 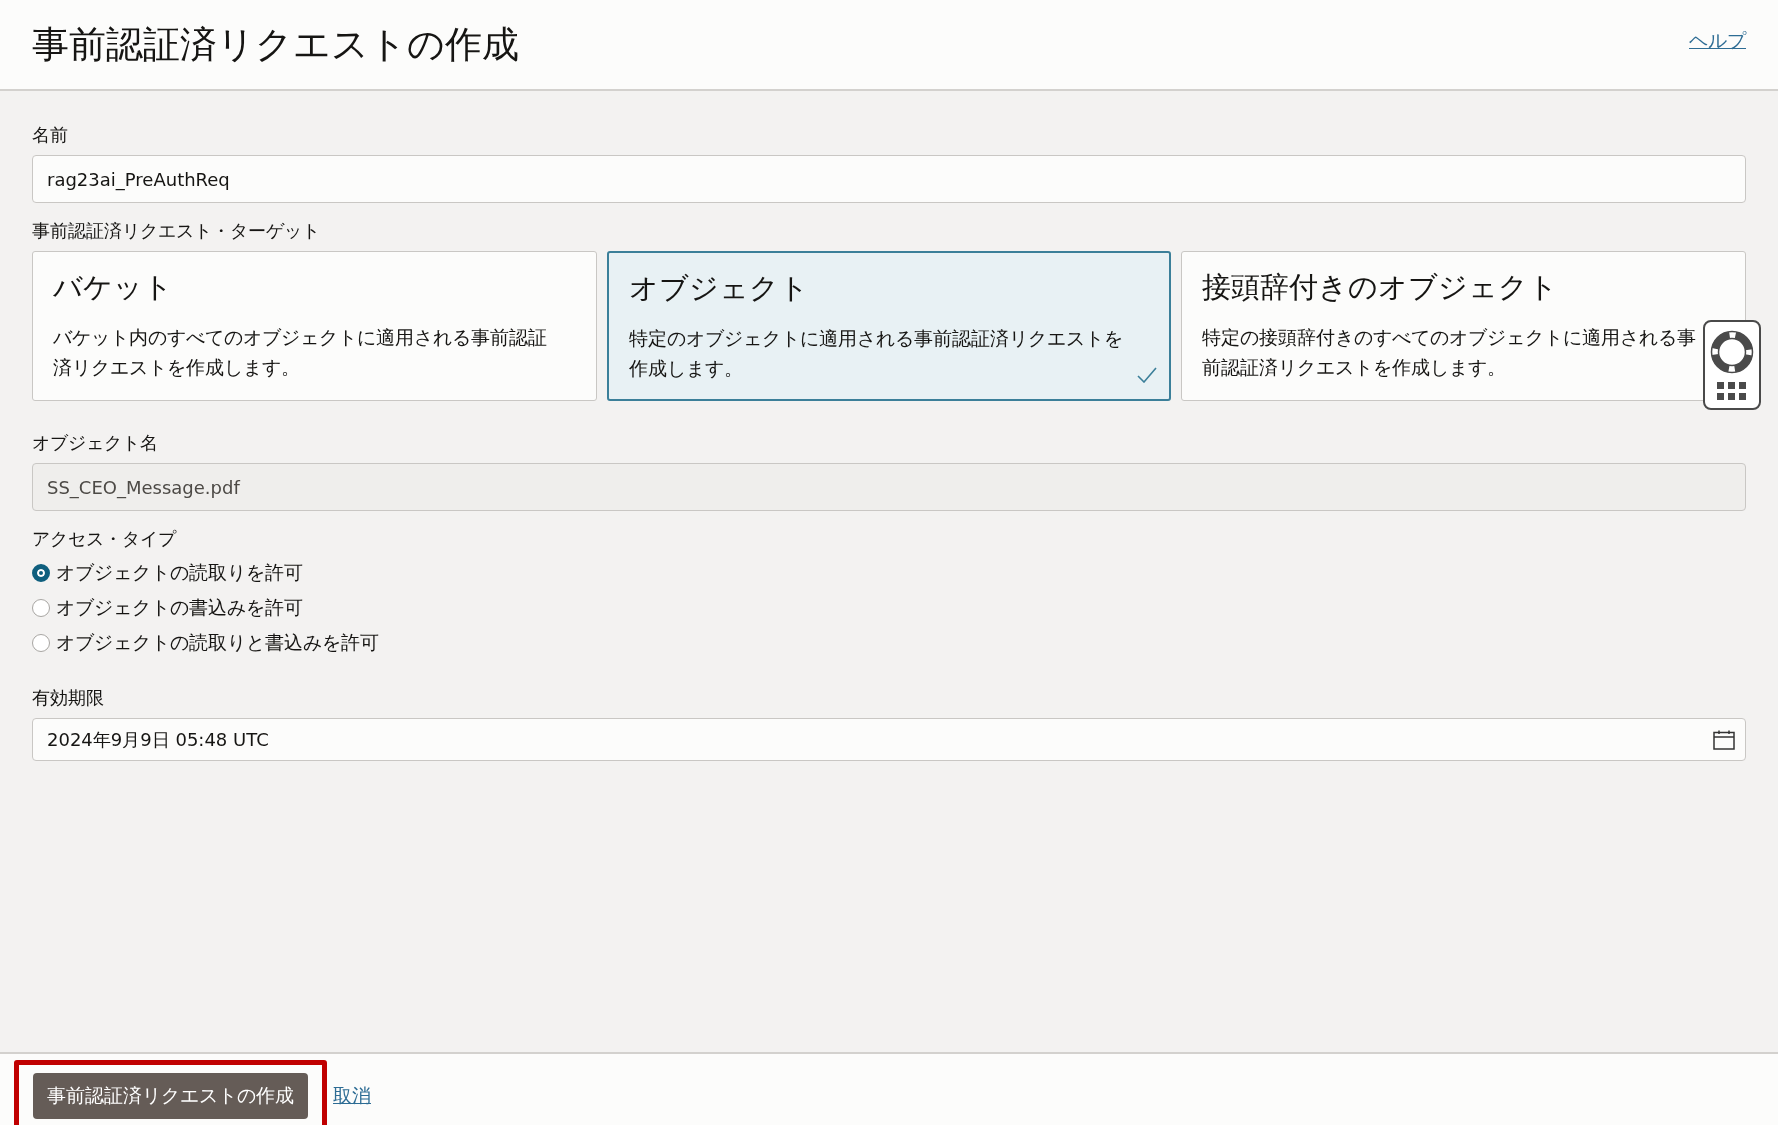 What do you see at coordinates (1380, 287) in the screenshot?
I see `card-title: 接頭辞付きのオブジェクト` at bounding box center [1380, 287].